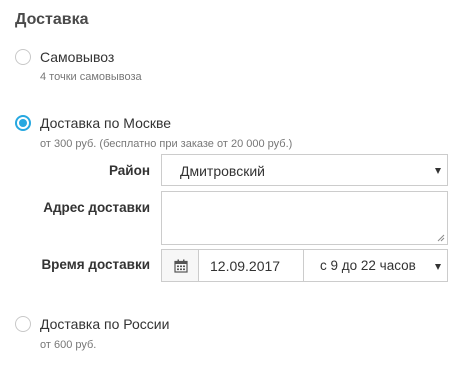  I want to click on moscow-radio, so click(23, 123).